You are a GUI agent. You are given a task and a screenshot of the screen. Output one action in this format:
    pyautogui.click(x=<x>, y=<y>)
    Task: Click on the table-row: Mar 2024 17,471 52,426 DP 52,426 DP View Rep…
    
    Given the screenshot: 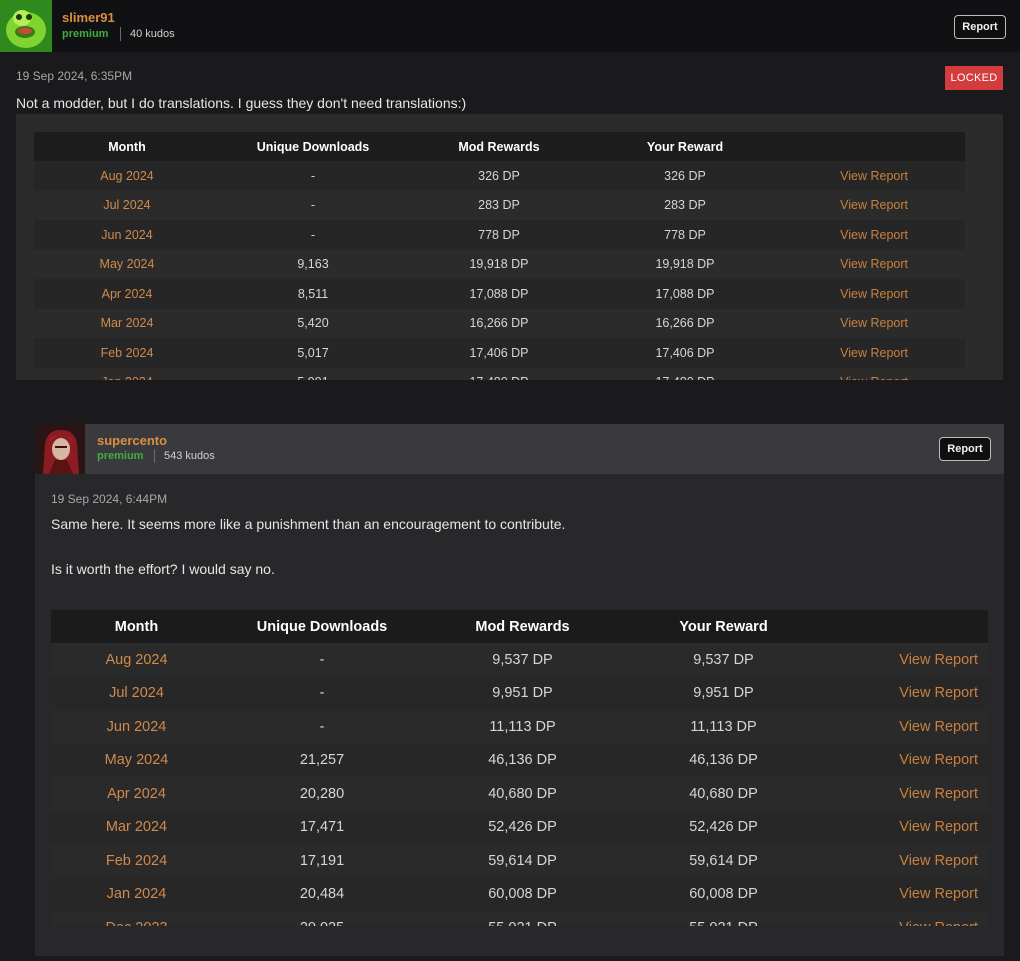 What is the action you would take?
    pyautogui.click(x=519, y=828)
    